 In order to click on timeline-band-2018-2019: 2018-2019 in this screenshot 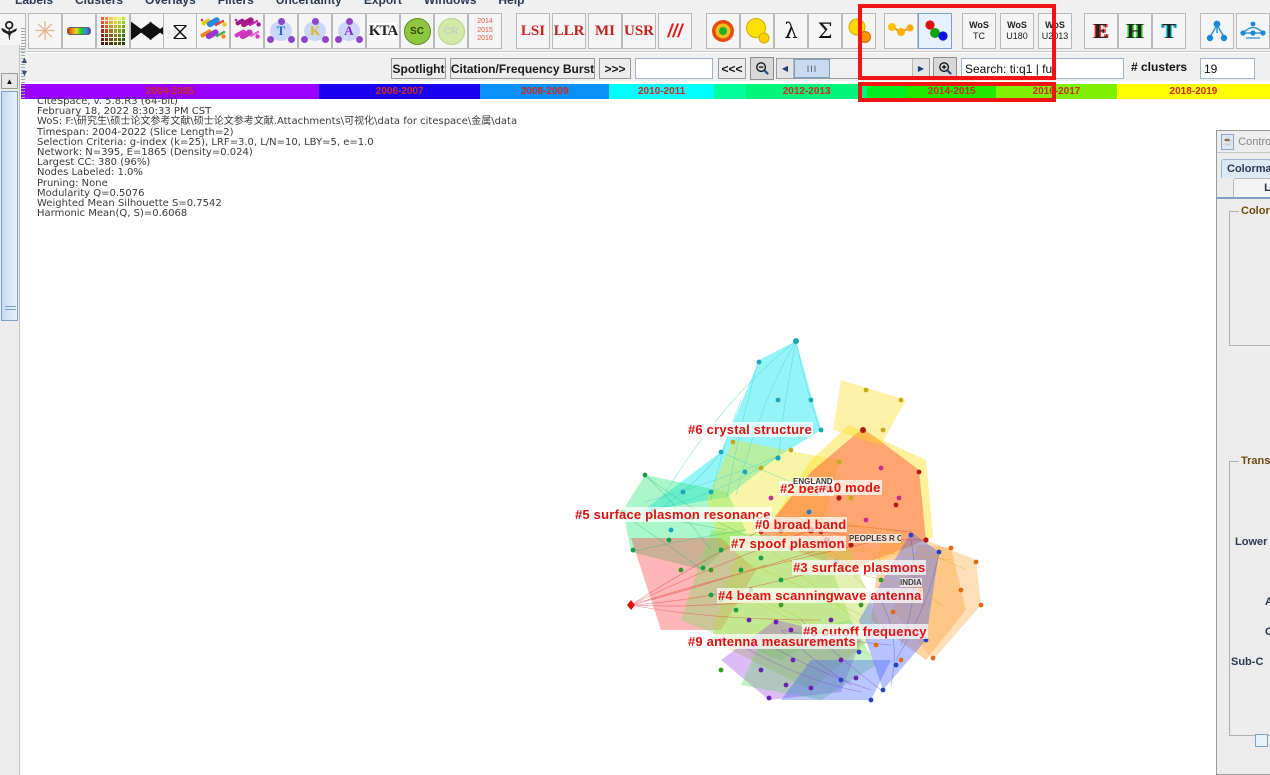, I will do `click(1193, 91)`.